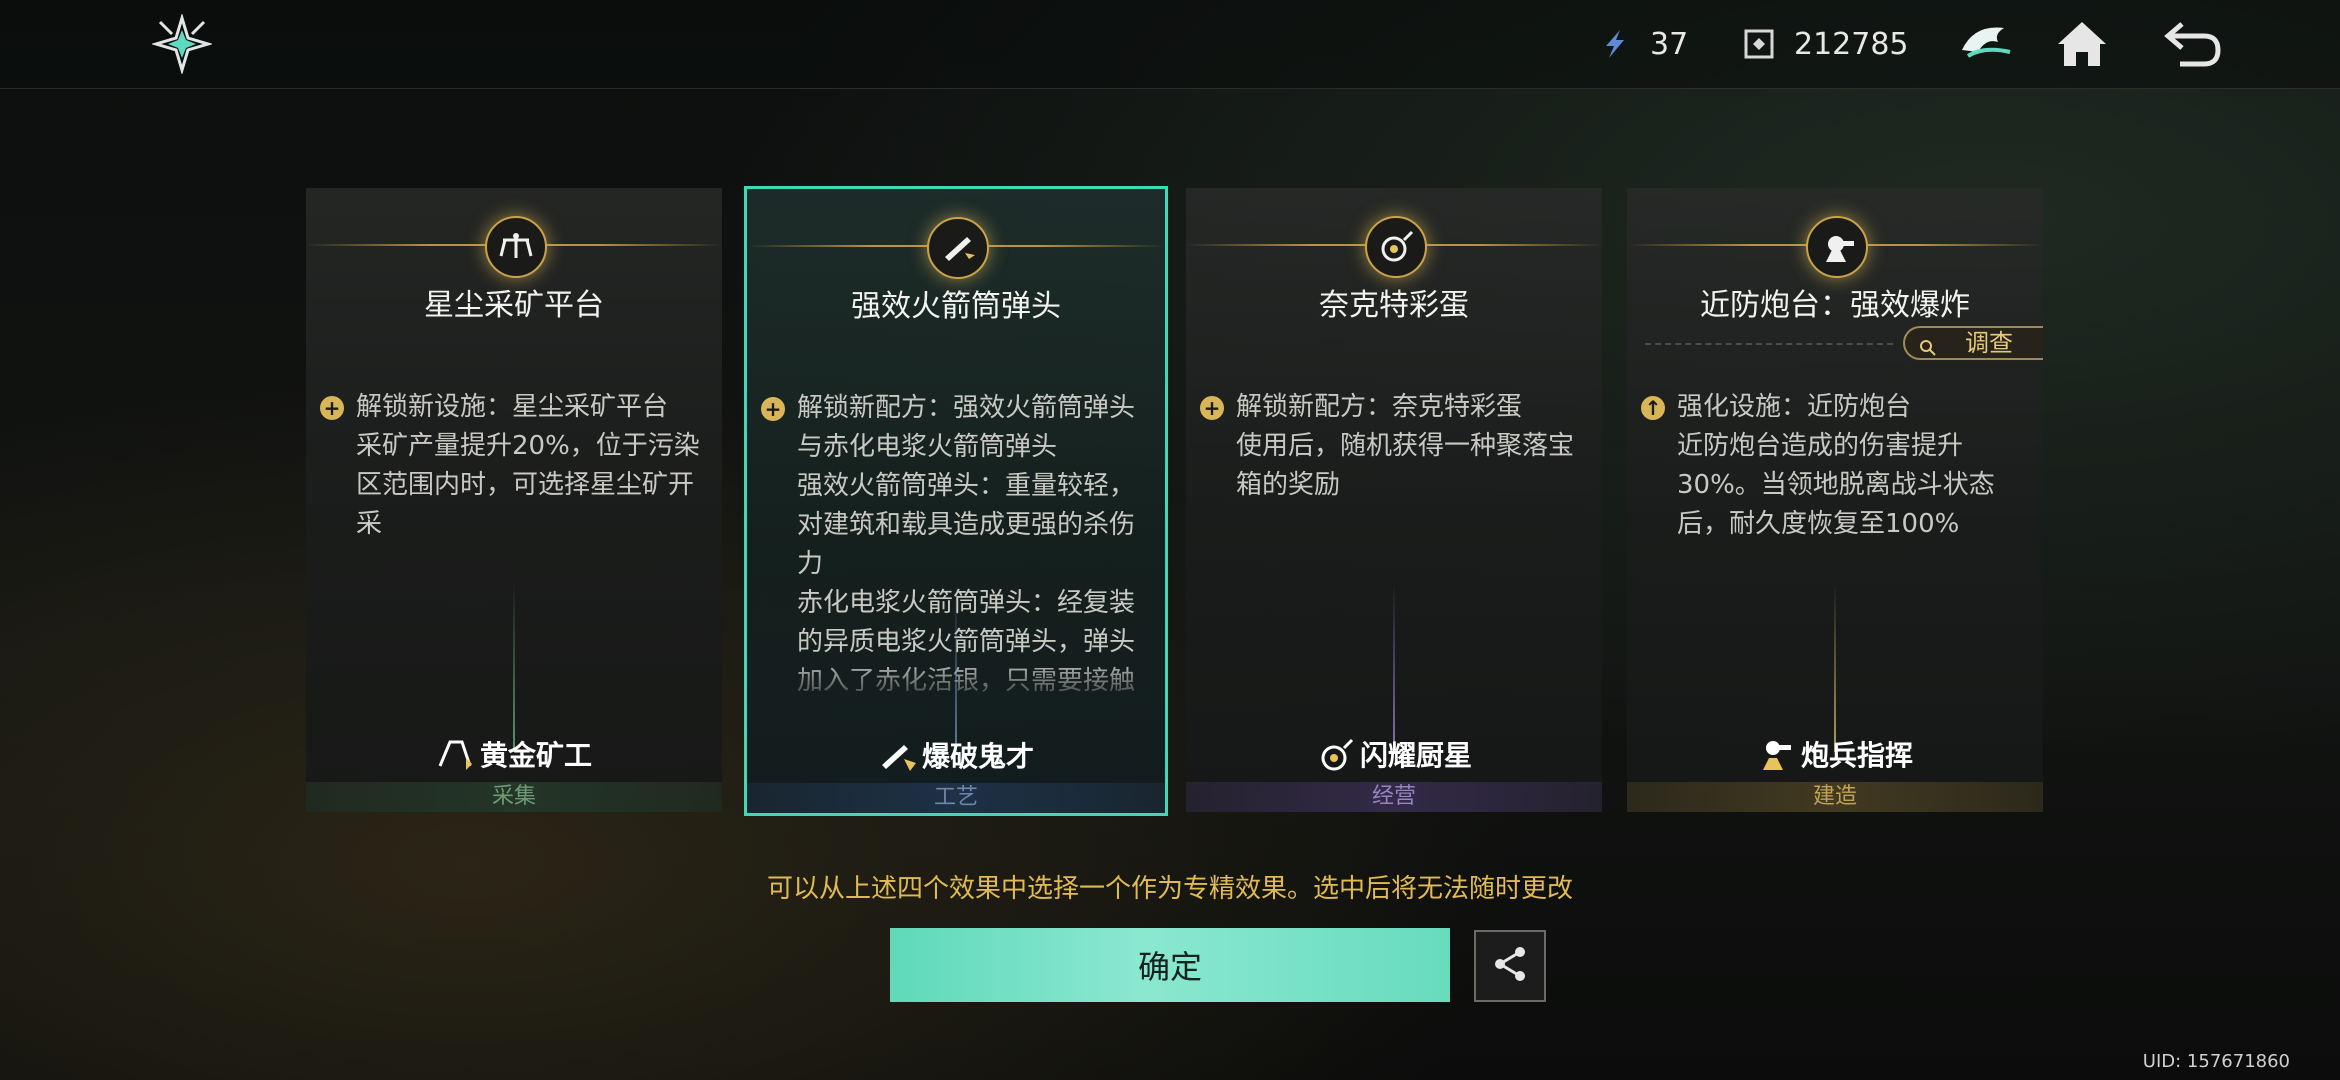  I want to click on card-title: 强效火箭筒弹头, so click(956, 306).